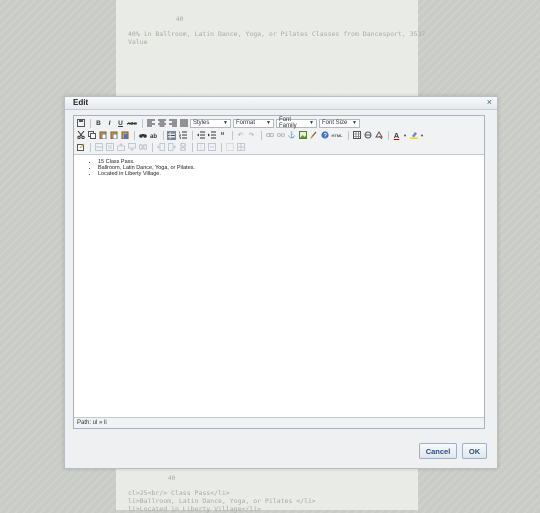 The width and height of the screenshot is (540, 513). Describe the element at coordinates (201, 123) in the screenshot. I see `styles-select-label: Styles` at that location.